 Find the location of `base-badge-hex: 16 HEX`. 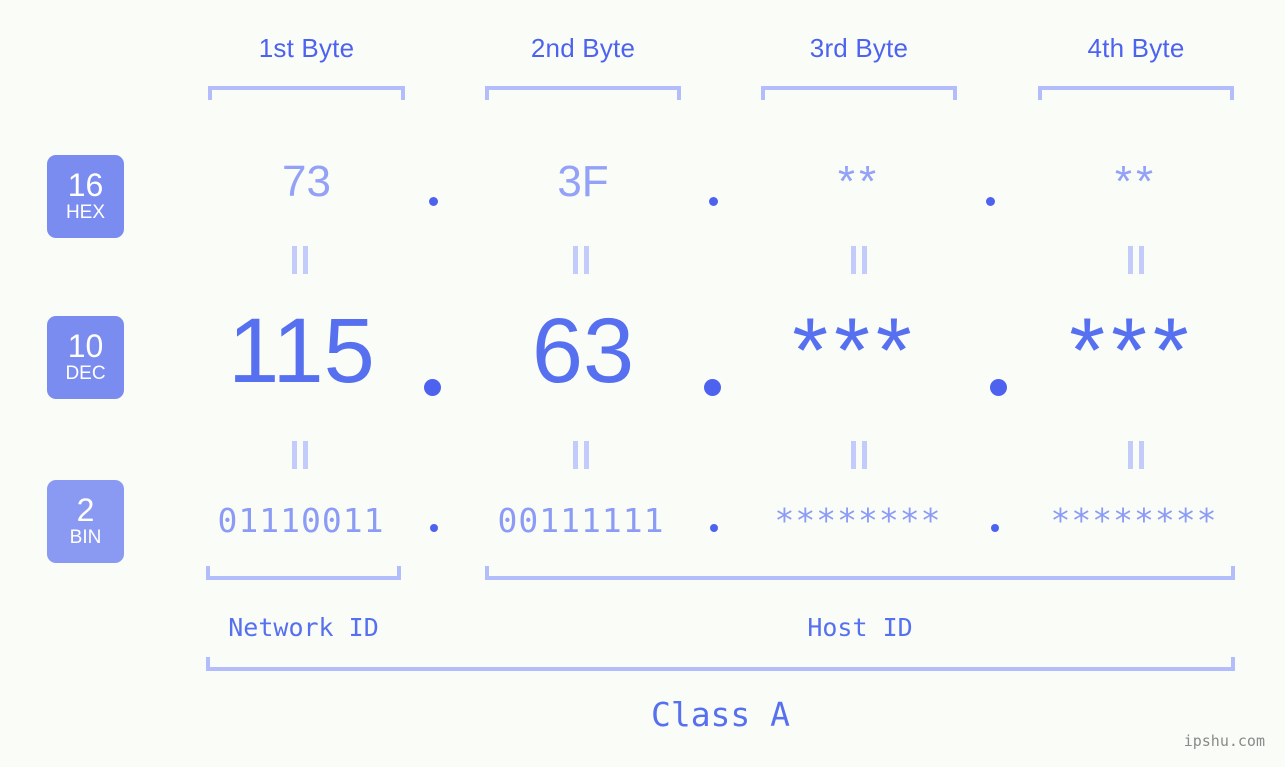

base-badge-hex: 16 HEX is located at coordinates (85, 196).